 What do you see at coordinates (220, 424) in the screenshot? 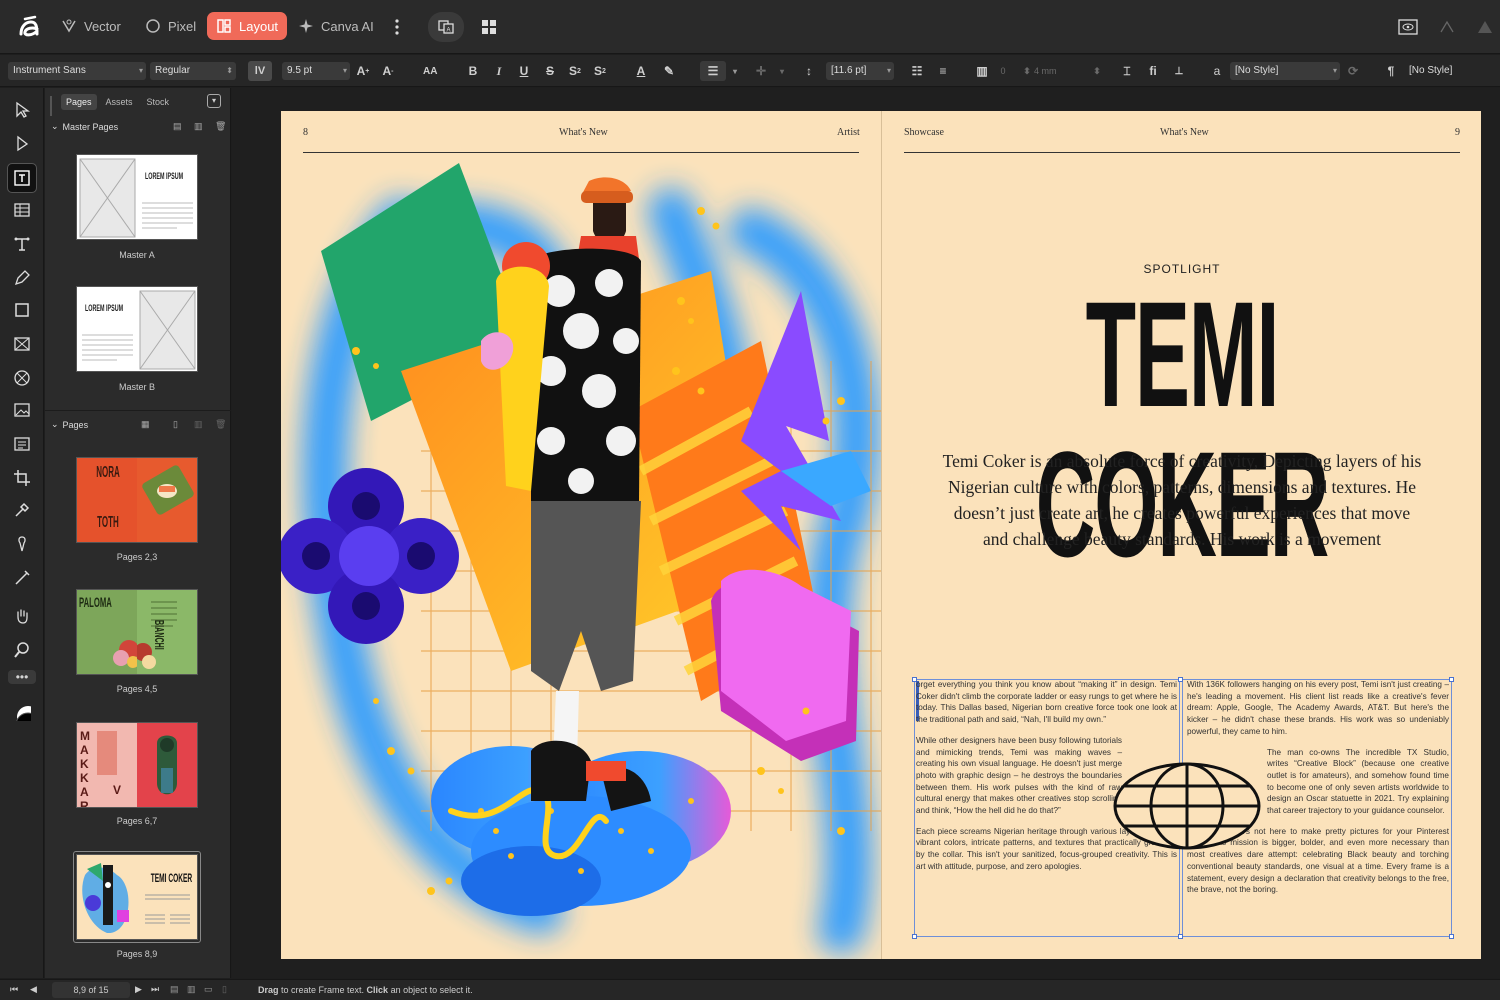
I see `delete-page-icon: 🗑` at bounding box center [220, 424].